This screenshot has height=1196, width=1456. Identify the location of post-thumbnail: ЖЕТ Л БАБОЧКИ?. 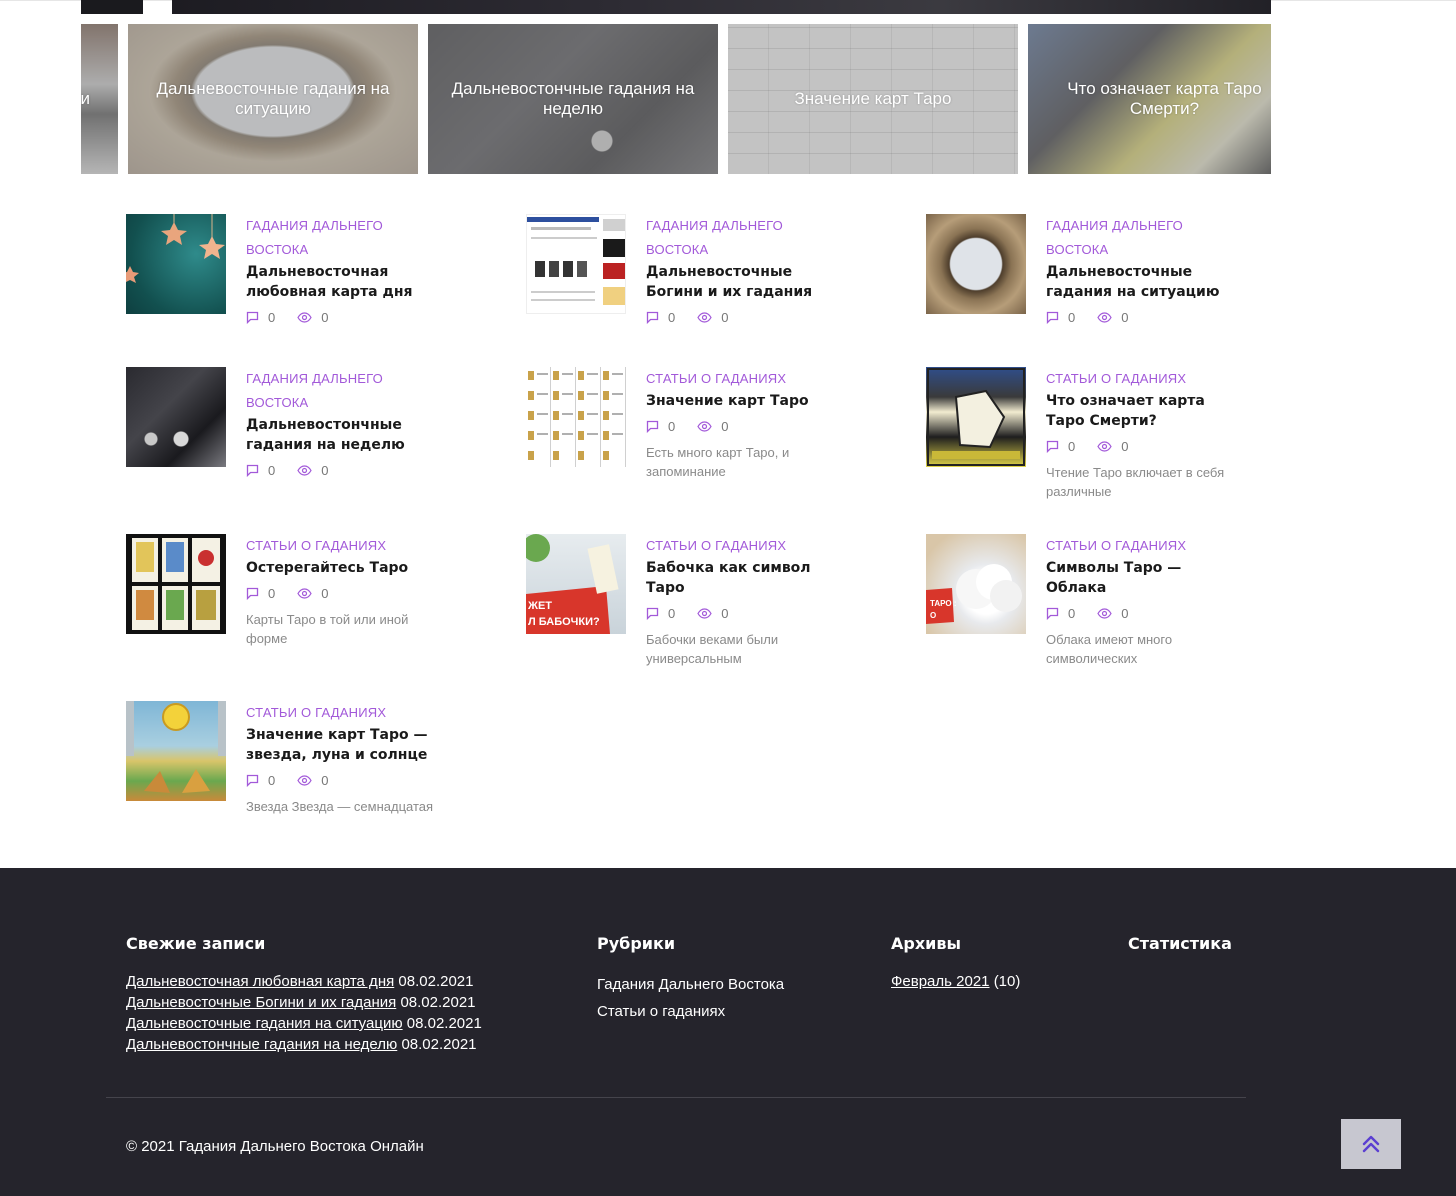
(576, 584).